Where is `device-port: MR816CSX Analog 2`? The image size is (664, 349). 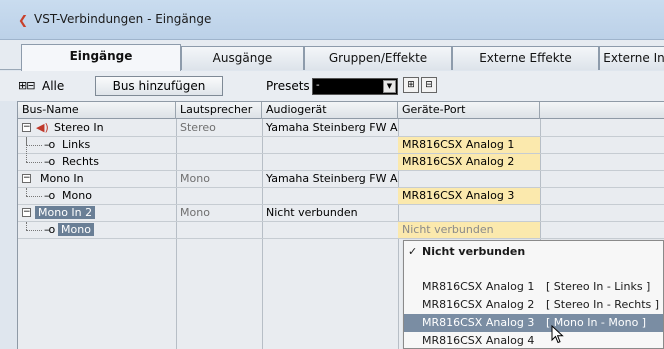
device-port: MR816CSX Analog 2 is located at coordinates (469, 162).